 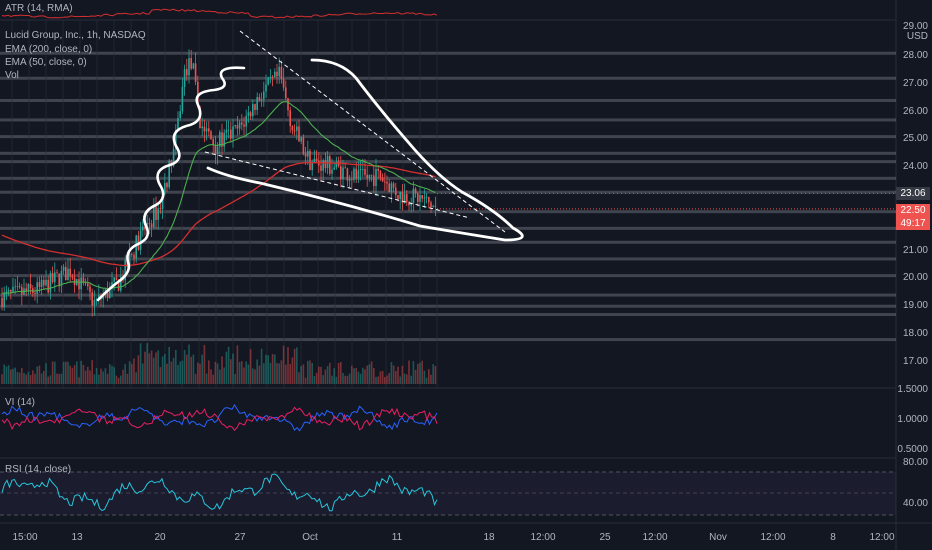 What do you see at coordinates (915, 462) in the screenshot?
I see `rsi-tick-80: 80.00` at bounding box center [915, 462].